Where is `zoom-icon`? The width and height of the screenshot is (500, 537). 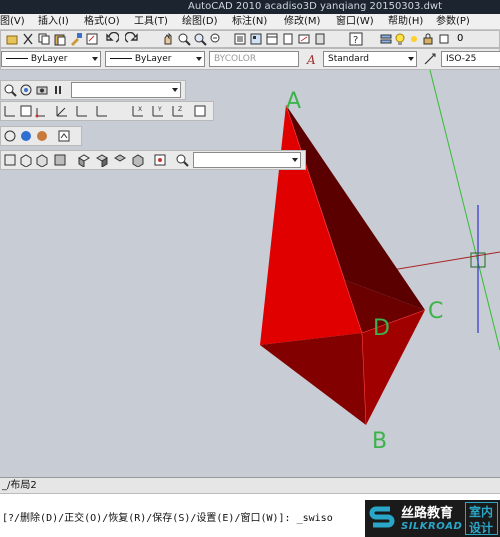 zoom-icon is located at coordinates (10, 90).